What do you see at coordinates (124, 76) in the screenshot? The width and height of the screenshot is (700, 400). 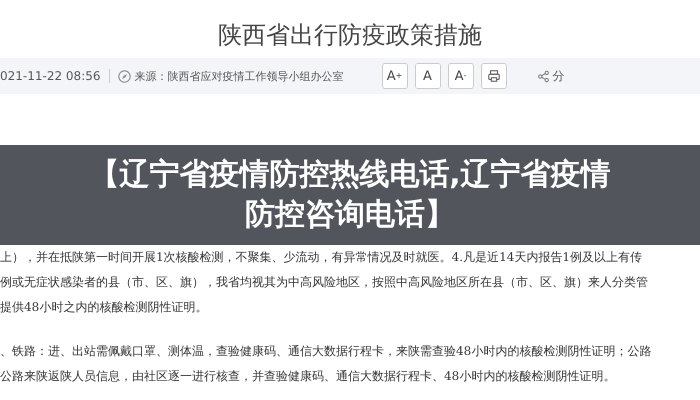 I see `compass-icon` at bounding box center [124, 76].